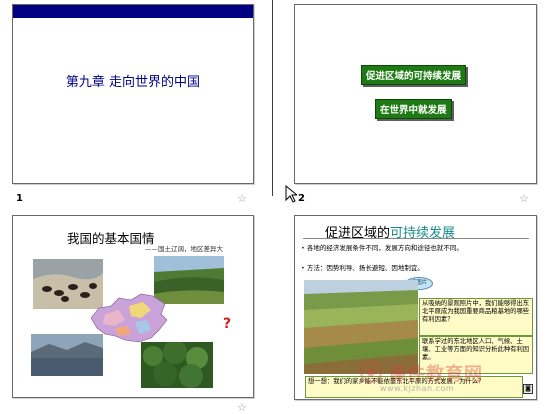 Image resolution: width=551 pixels, height=414 pixels. Describe the element at coordinates (476, 355) in the screenshot. I see `question-box-2: 联系学过的东北地区人口、气候、土壤、工业等方面的知识分析此种有利因素。` at that location.